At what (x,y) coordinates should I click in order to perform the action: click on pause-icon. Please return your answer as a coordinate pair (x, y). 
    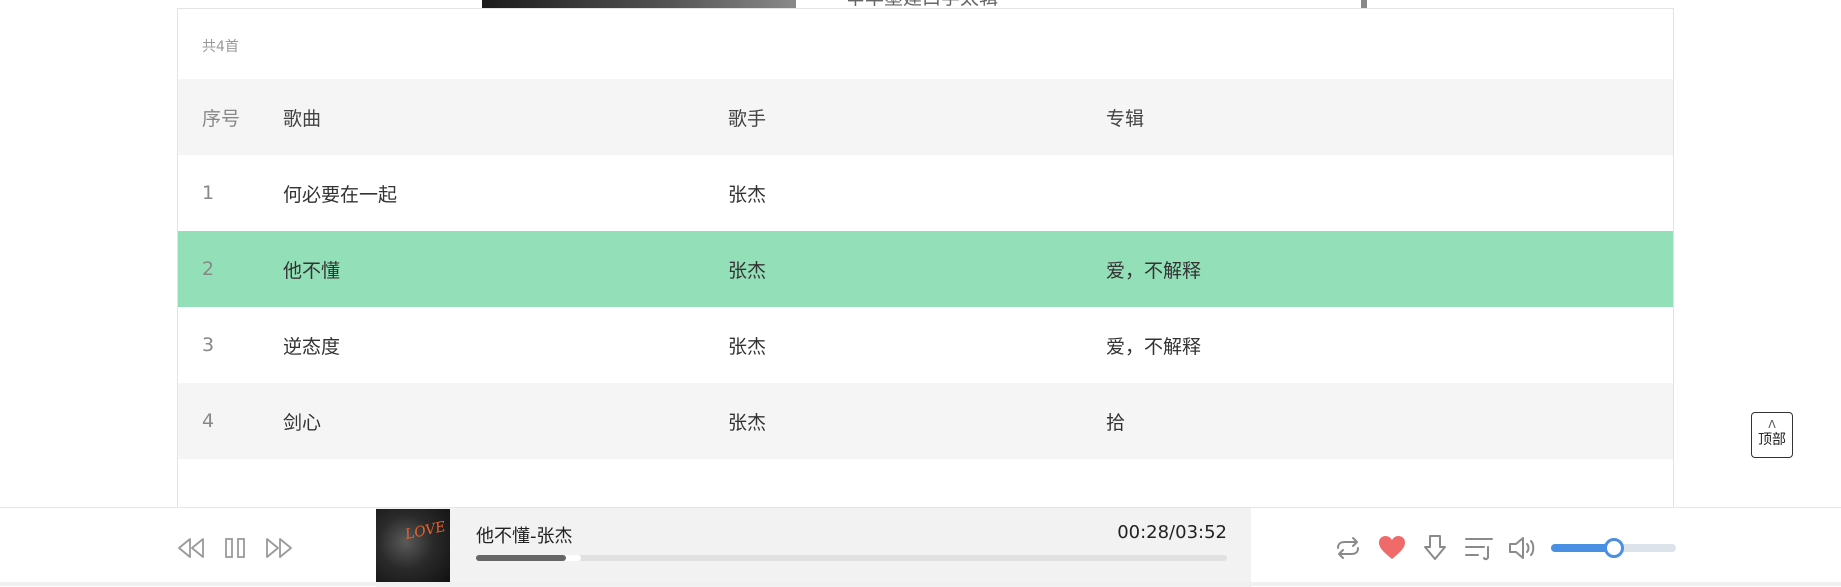
    Looking at the image, I should click on (235, 548).